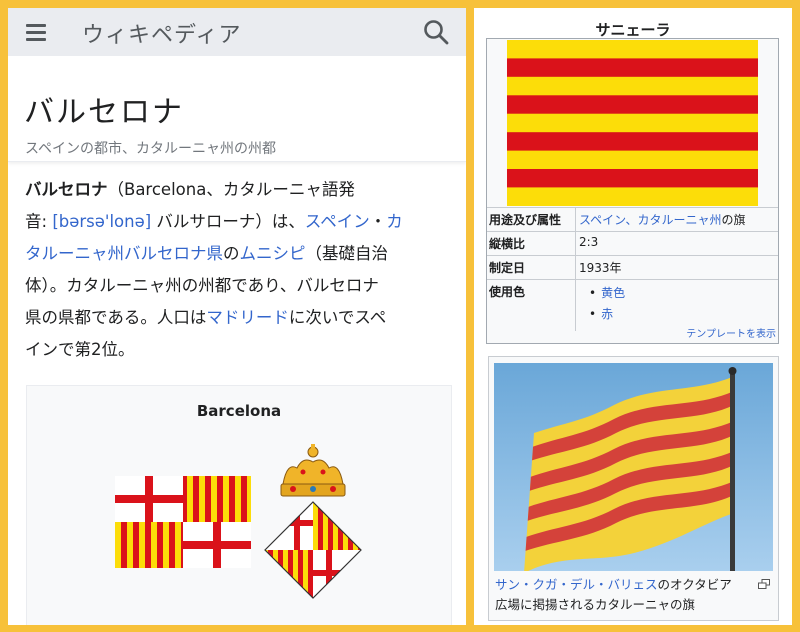 This screenshot has width=800, height=632. What do you see at coordinates (600, 268) in the screenshot?
I see `row-value: 1933年` at bounding box center [600, 268].